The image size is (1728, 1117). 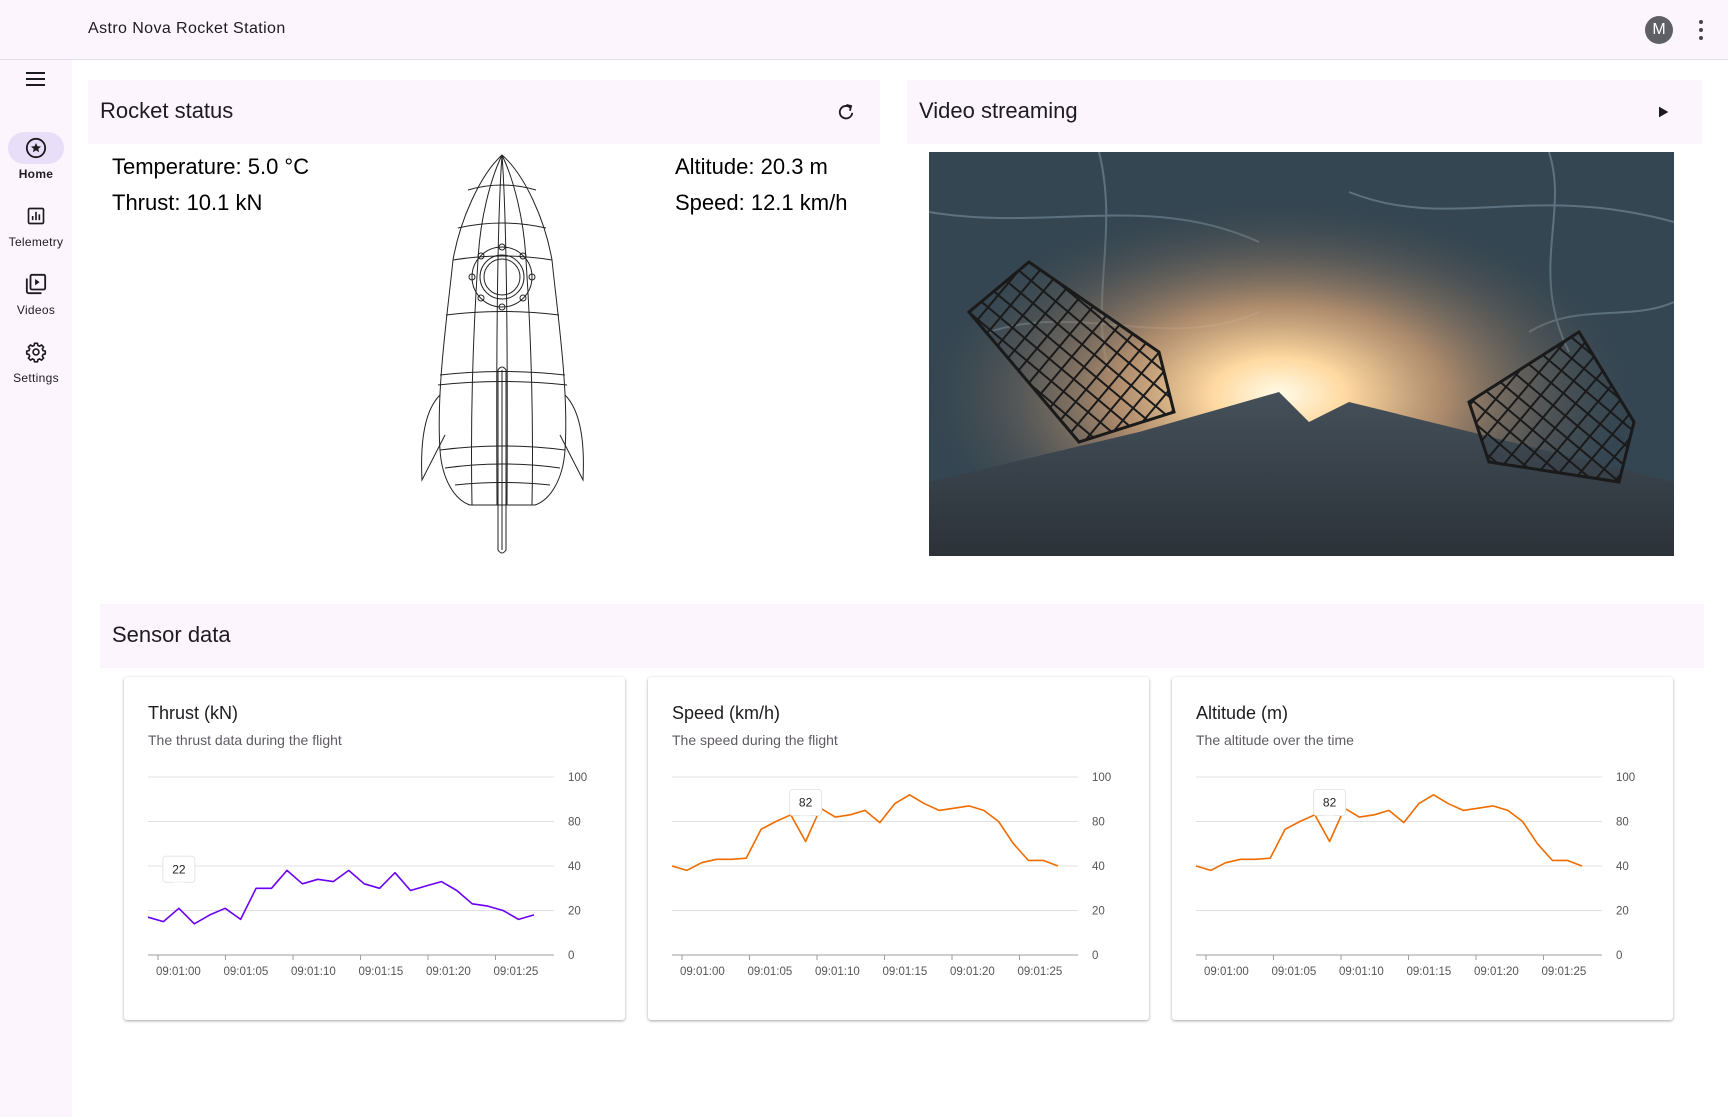 What do you see at coordinates (1304, 112) in the screenshot?
I see `video-streaming-header: Video streaming` at bounding box center [1304, 112].